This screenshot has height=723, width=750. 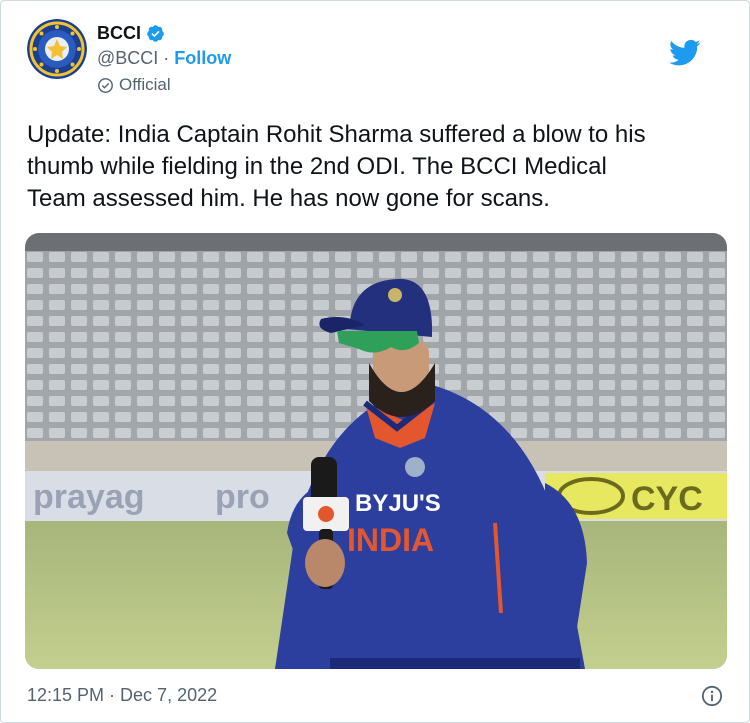 What do you see at coordinates (202, 58) in the screenshot?
I see `follow-button: Follow` at bounding box center [202, 58].